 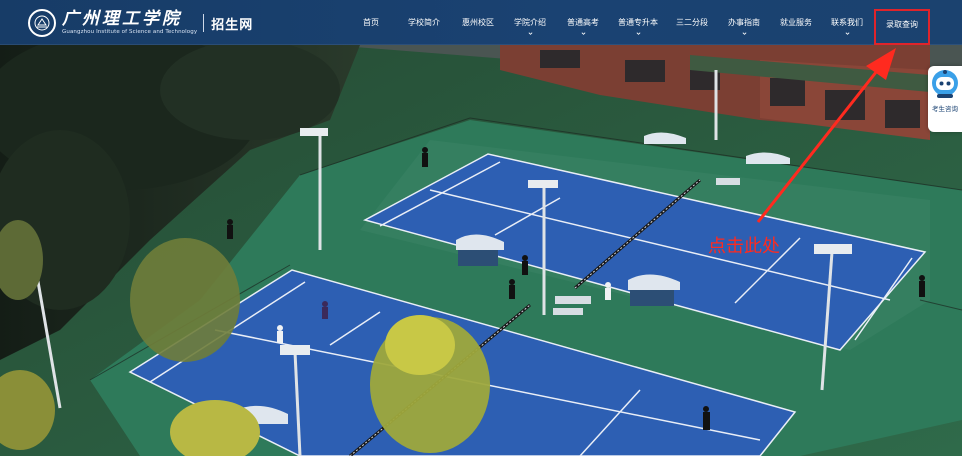 I want to click on nav-home: 首页, so click(x=371, y=22).